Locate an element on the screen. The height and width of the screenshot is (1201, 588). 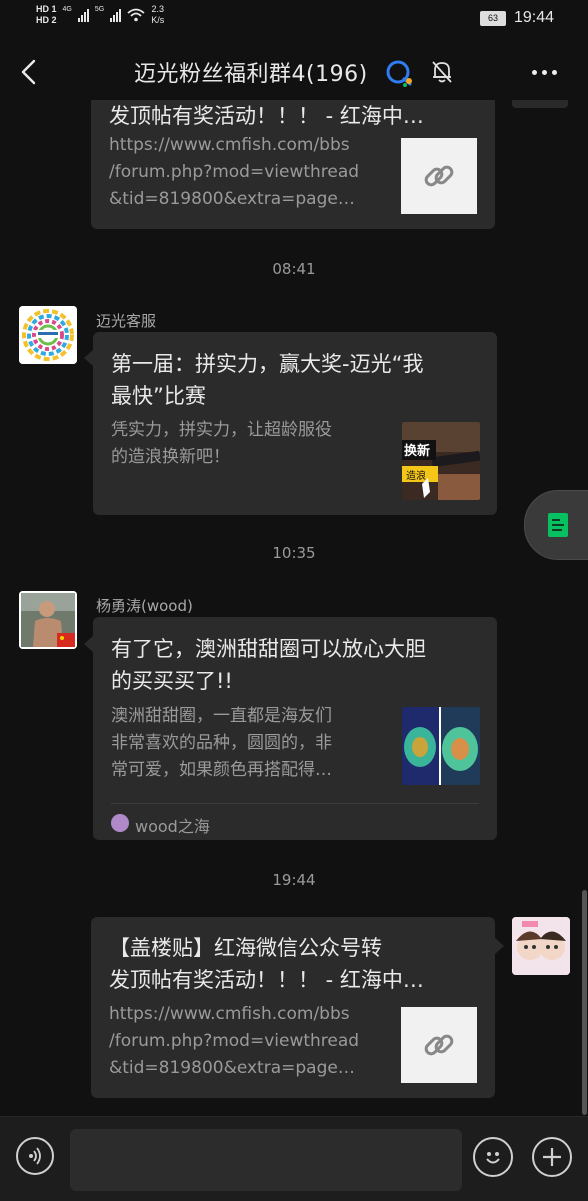
card-desc-line: 凭实力，拼实力，让超龄服役 is located at coordinates (221, 430).